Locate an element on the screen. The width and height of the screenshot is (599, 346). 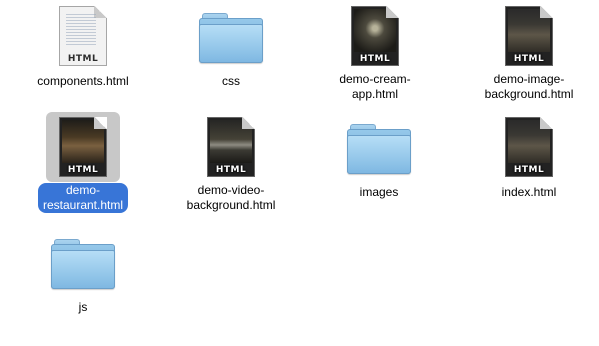
file-name-label: components.html is located at coordinates (83, 81).